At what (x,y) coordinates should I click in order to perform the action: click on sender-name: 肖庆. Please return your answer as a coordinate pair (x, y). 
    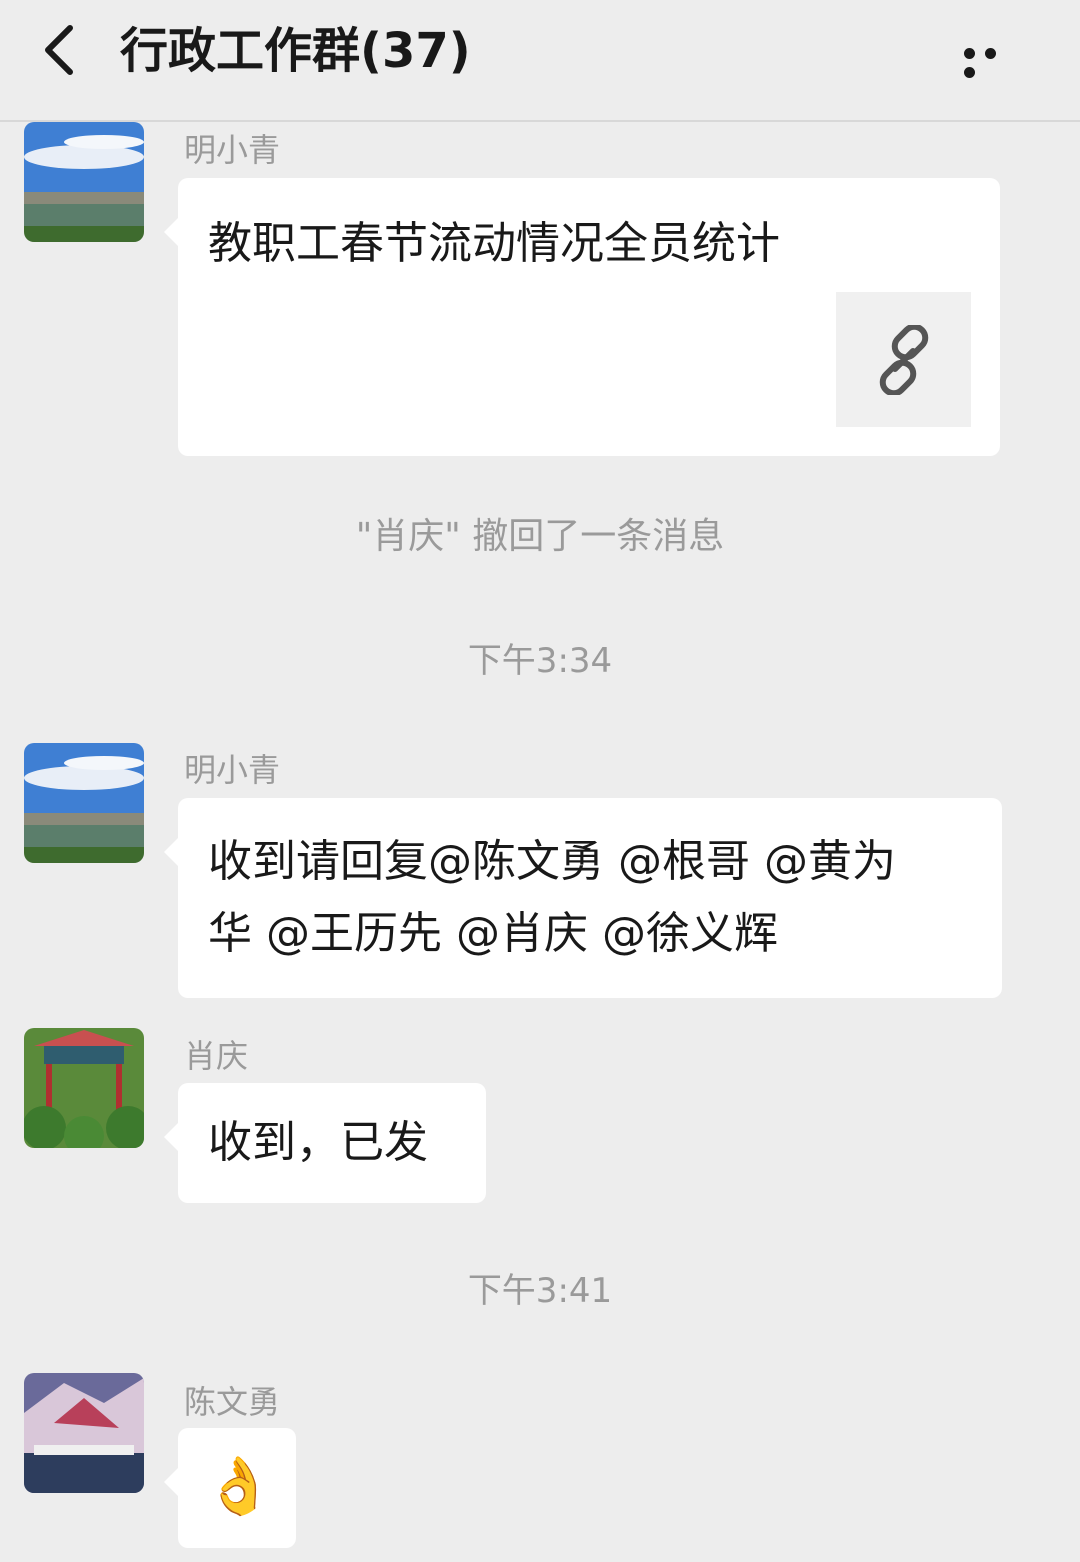
    Looking at the image, I should click on (216, 1056).